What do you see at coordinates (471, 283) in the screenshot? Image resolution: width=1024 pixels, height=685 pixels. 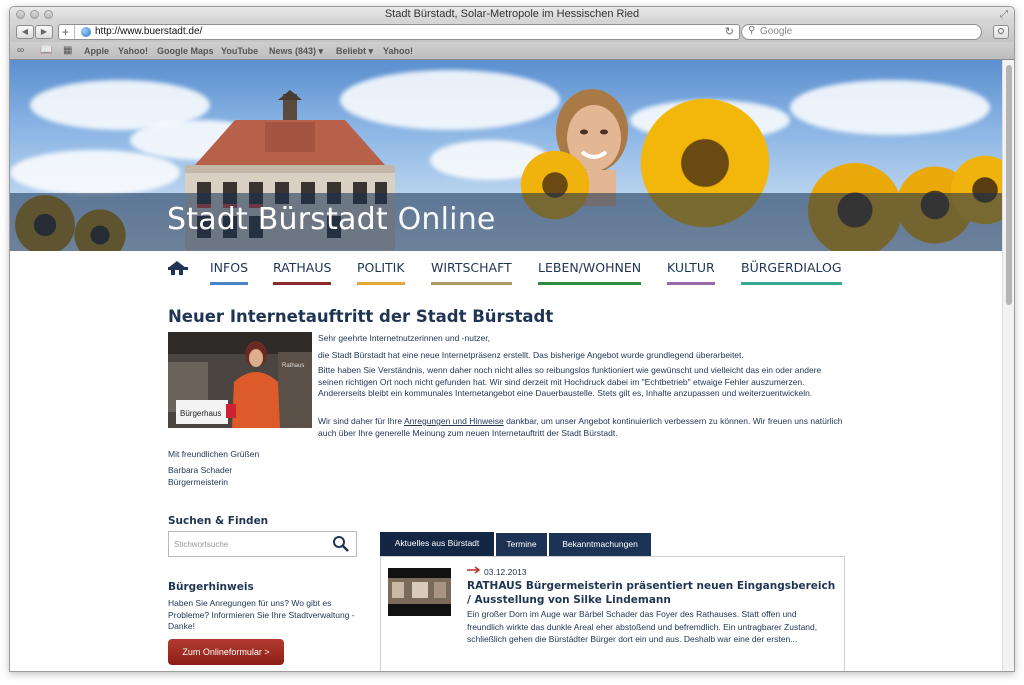 I see `nav-wirtschaft-underline` at bounding box center [471, 283].